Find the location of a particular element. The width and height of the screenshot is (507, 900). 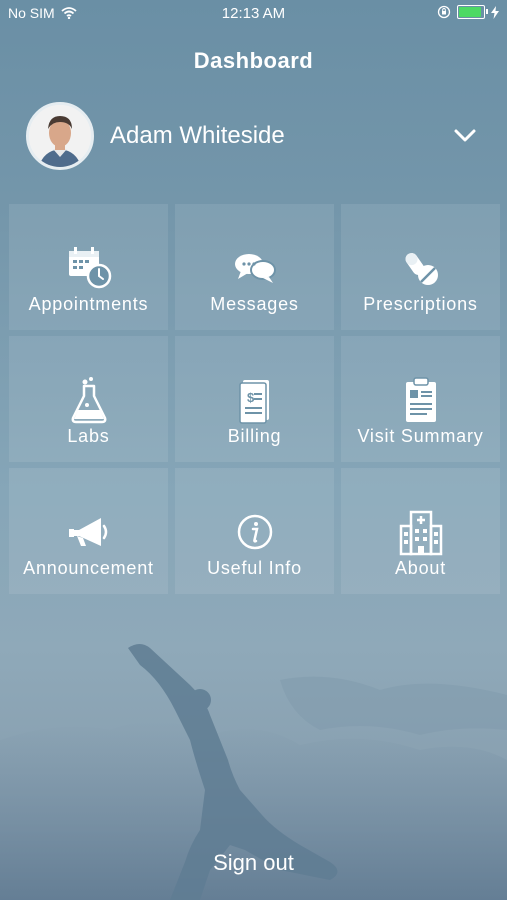

tile-appointments: Appointments is located at coordinates (88, 267).